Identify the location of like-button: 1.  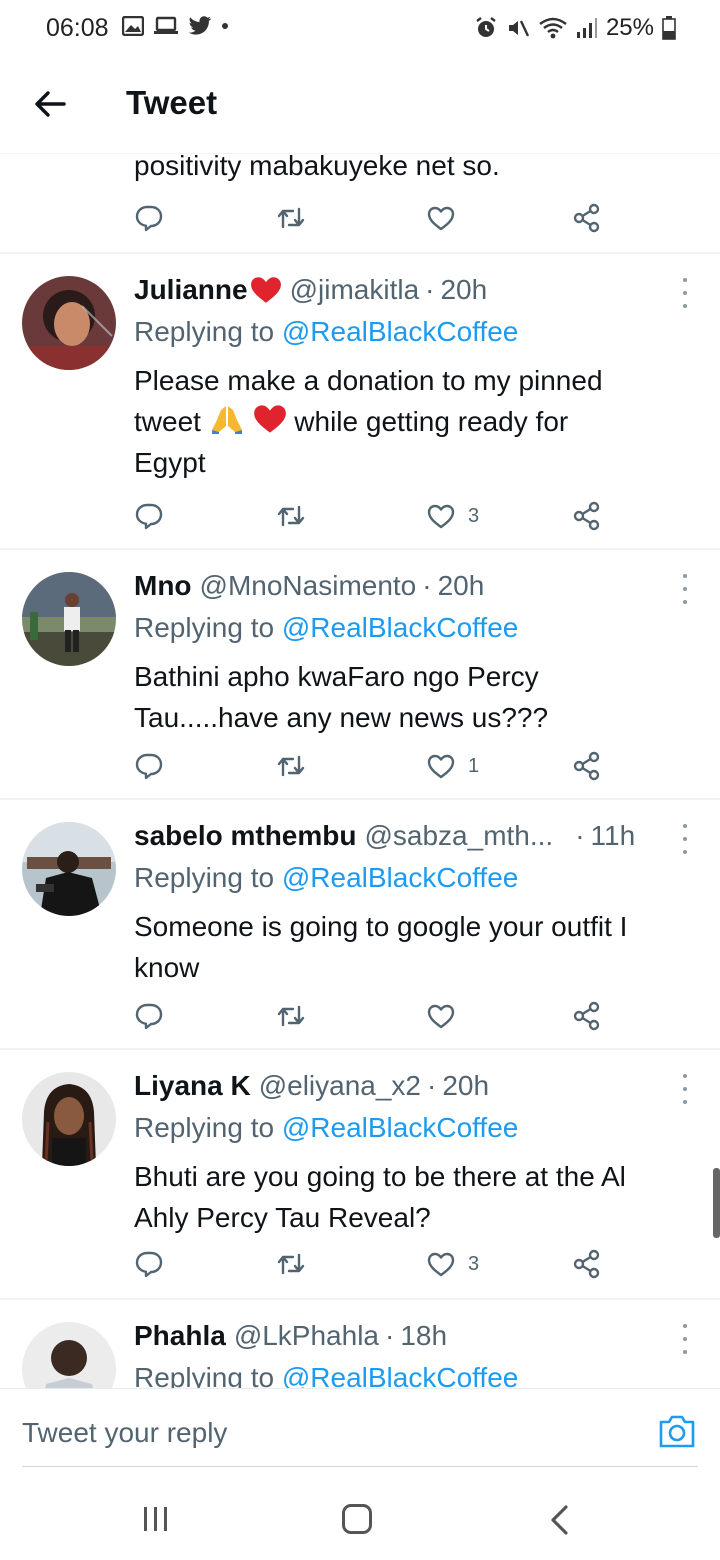
(452, 766).